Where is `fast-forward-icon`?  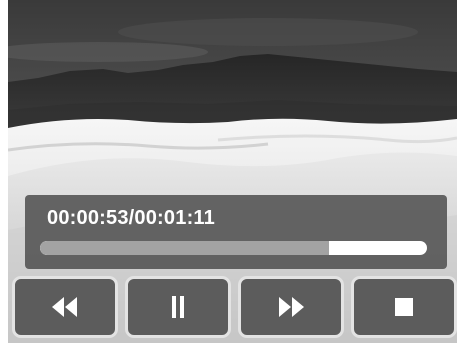 fast-forward-icon is located at coordinates (291, 307).